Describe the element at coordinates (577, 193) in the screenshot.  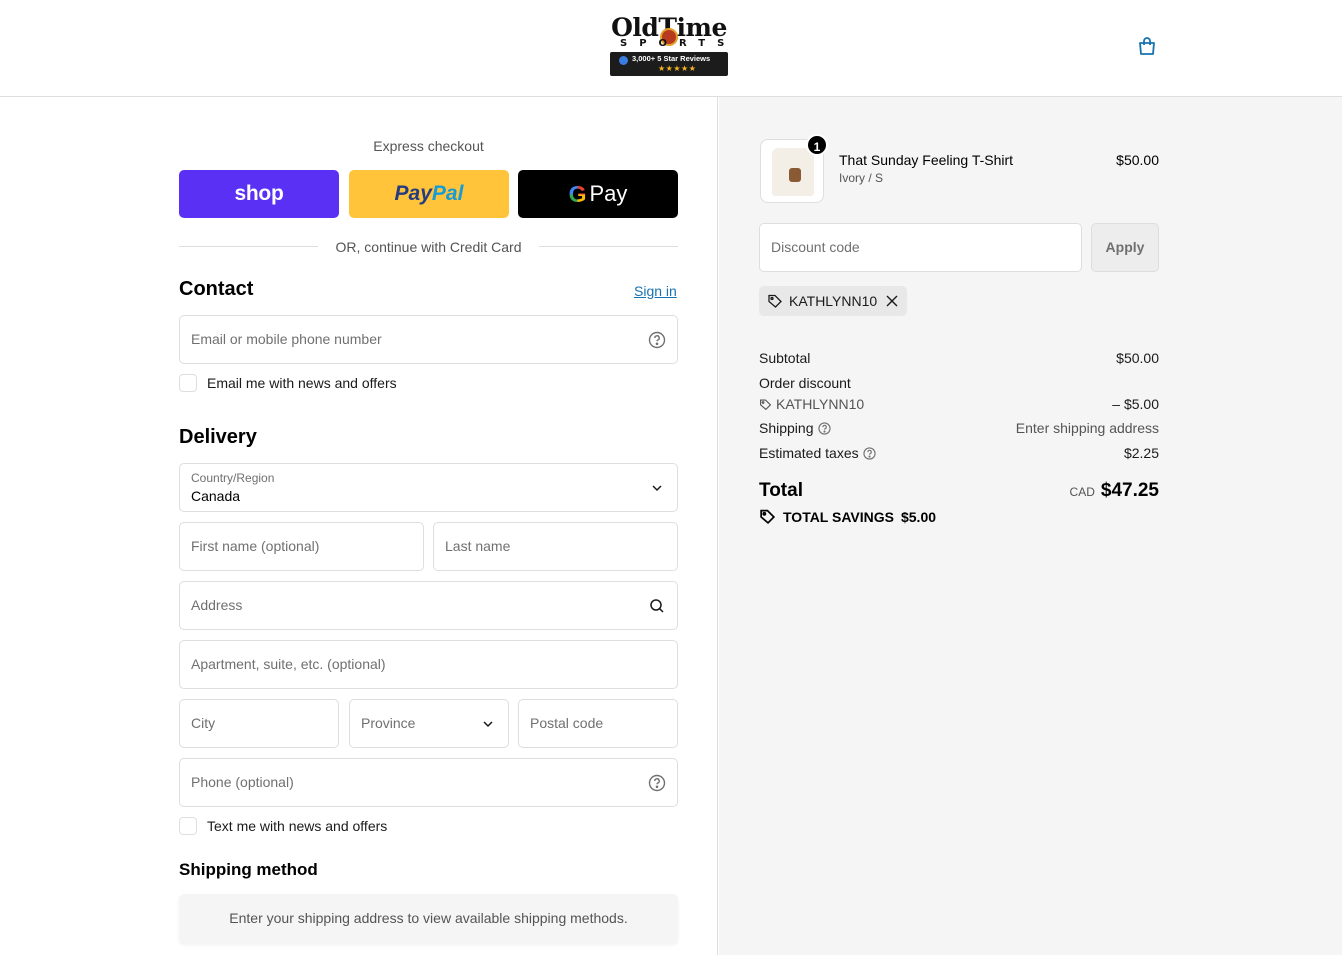
I see `google-g-icon: G` at that location.